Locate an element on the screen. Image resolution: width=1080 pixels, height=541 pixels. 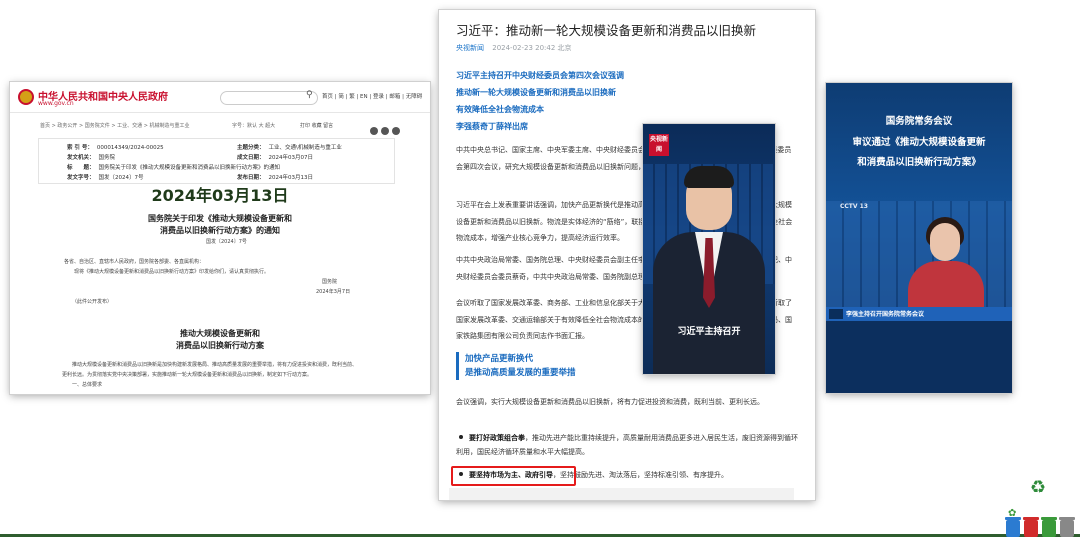
tv-title-line-2: 审议通过《推动大规模设备更新 is located at coordinates (919, 142).